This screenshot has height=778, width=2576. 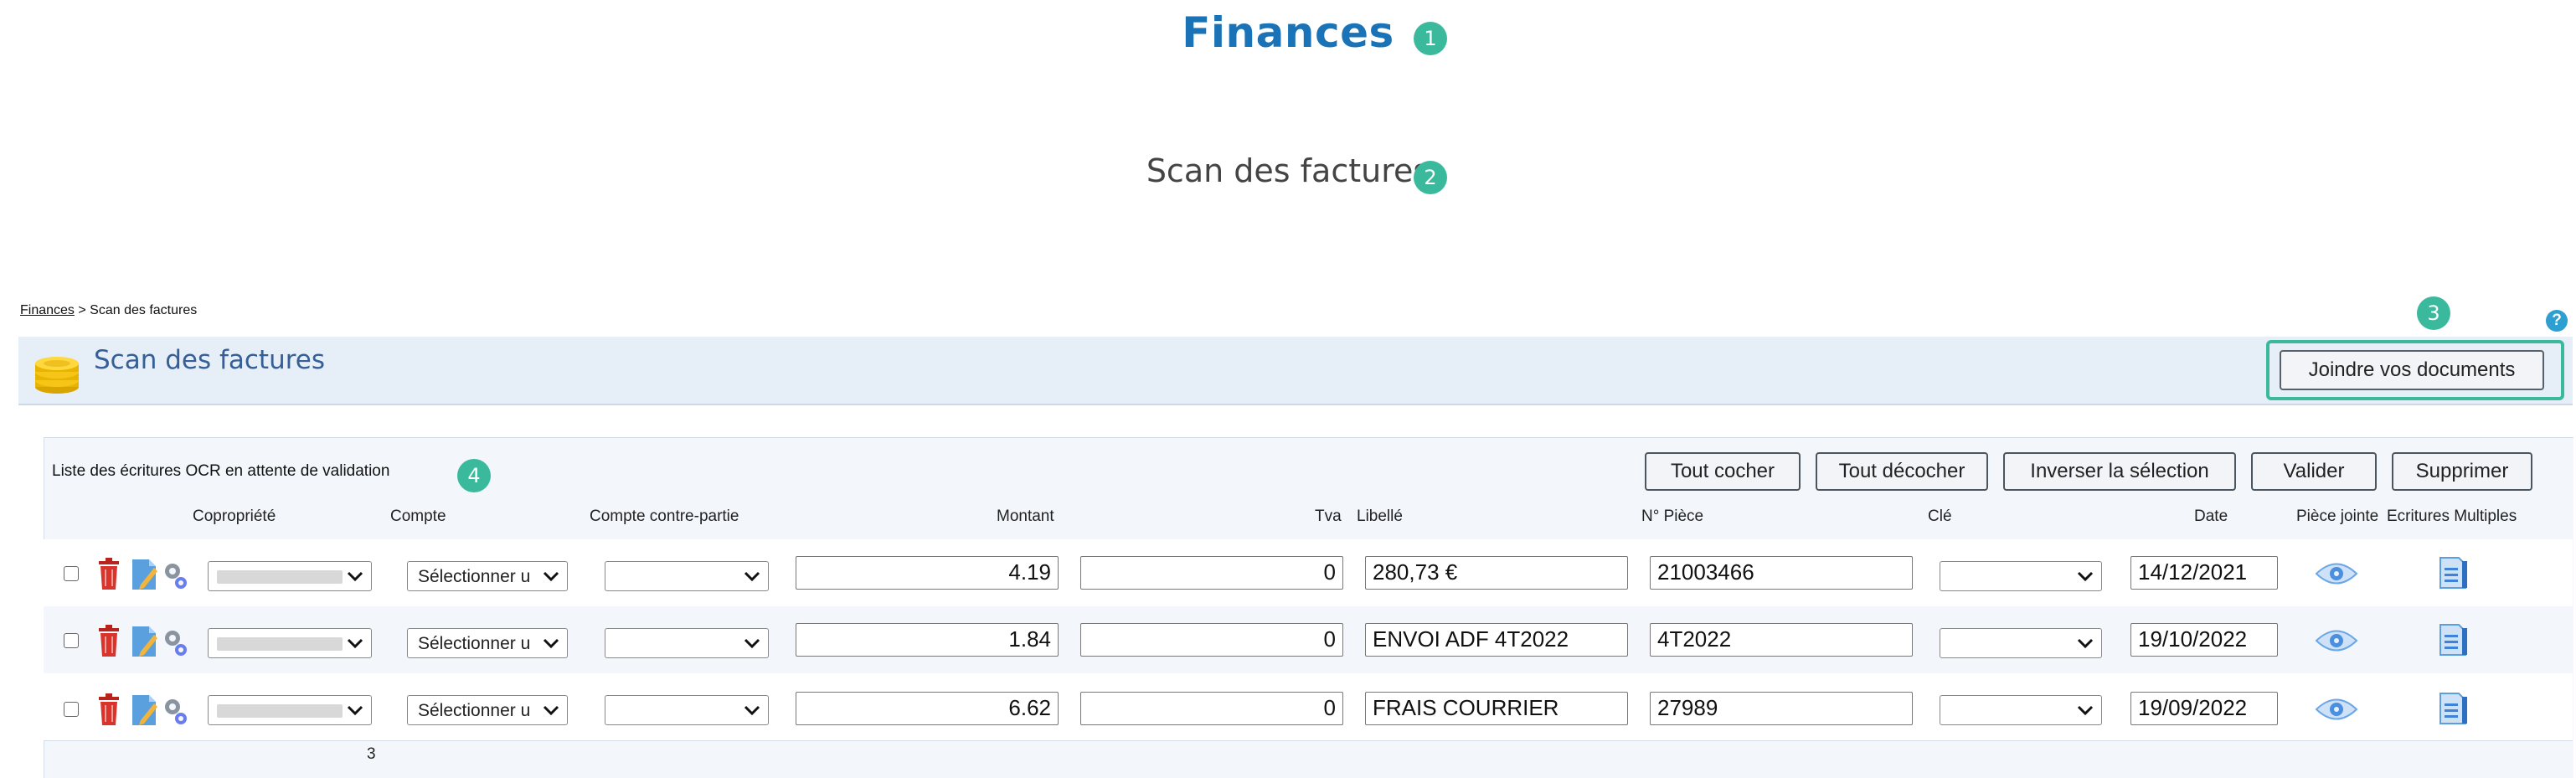 I want to click on callout-3: 3, so click(x=2433, y=313).